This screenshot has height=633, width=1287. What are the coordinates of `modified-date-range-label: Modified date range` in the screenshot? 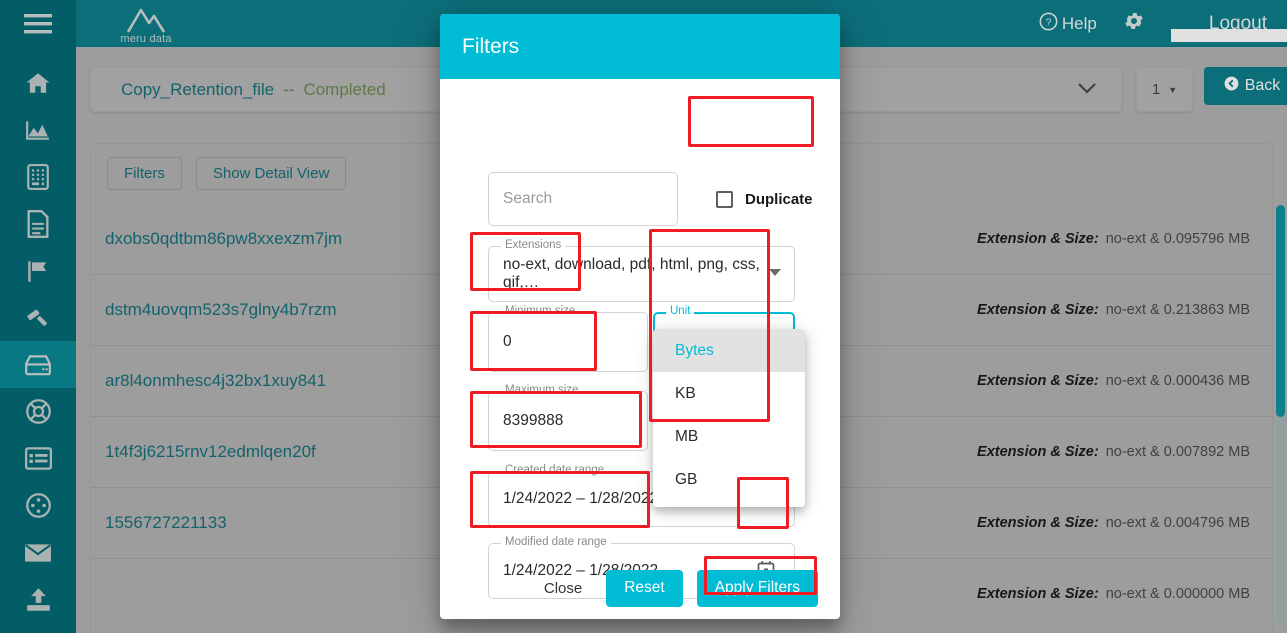 It's located at (556, 542).